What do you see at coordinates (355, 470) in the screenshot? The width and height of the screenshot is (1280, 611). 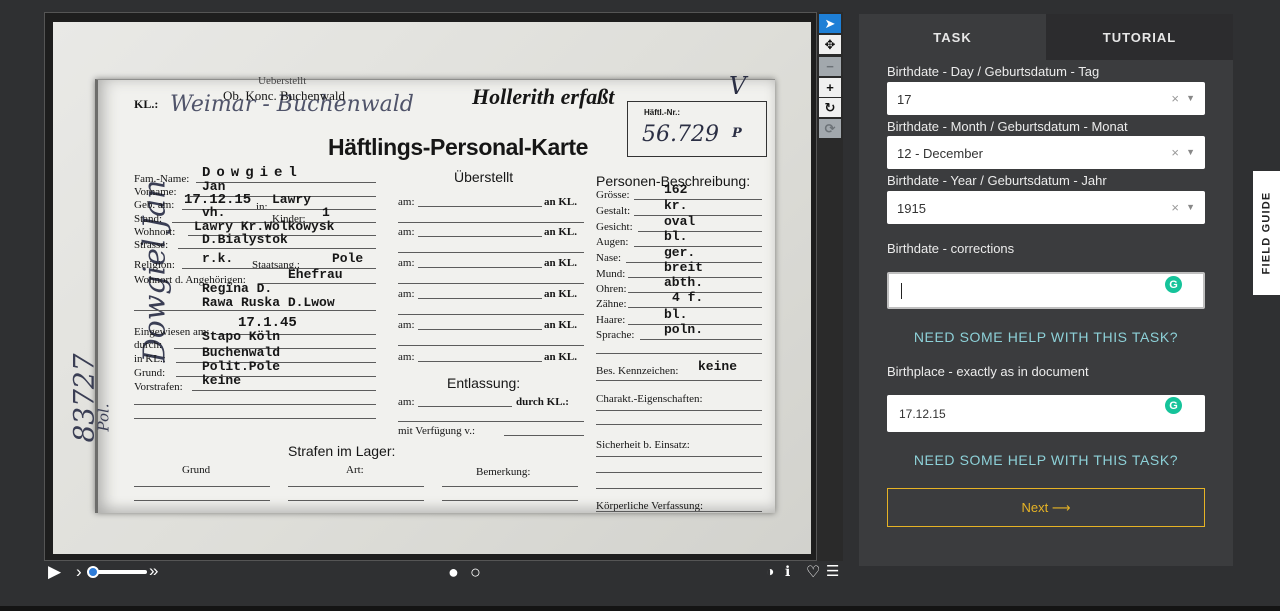 I see `art-column: Art:` at bounding box center [355, 470].